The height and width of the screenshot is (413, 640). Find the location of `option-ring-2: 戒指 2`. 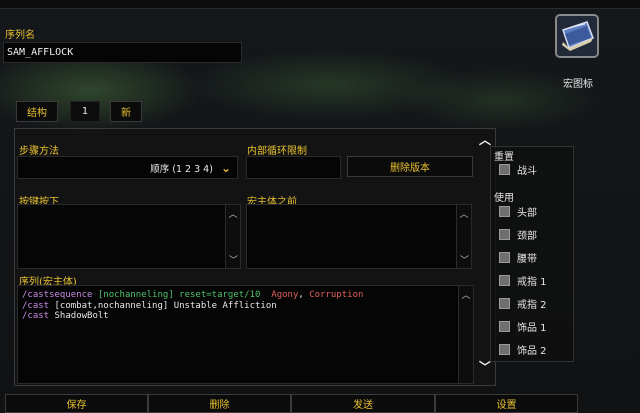

option-ring-2: 戒指 2 is located at coordinates (523, 303).